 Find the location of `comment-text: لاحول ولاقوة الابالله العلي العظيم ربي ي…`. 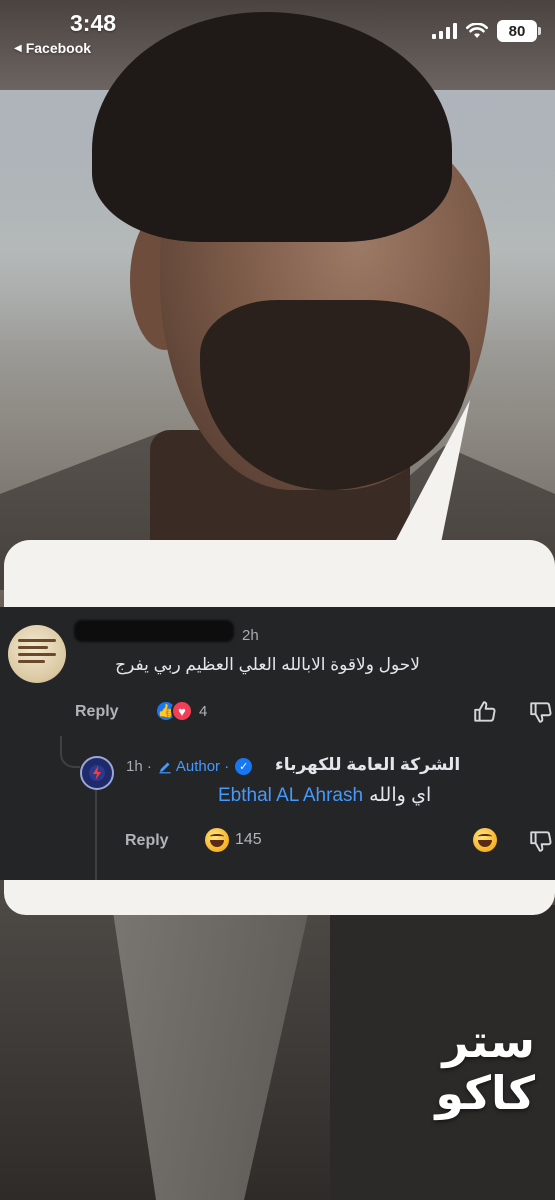

comment-text: لاحول ولاقوة الابالله العلي العظيم ربي ي… is located at coordinates (267, 664).